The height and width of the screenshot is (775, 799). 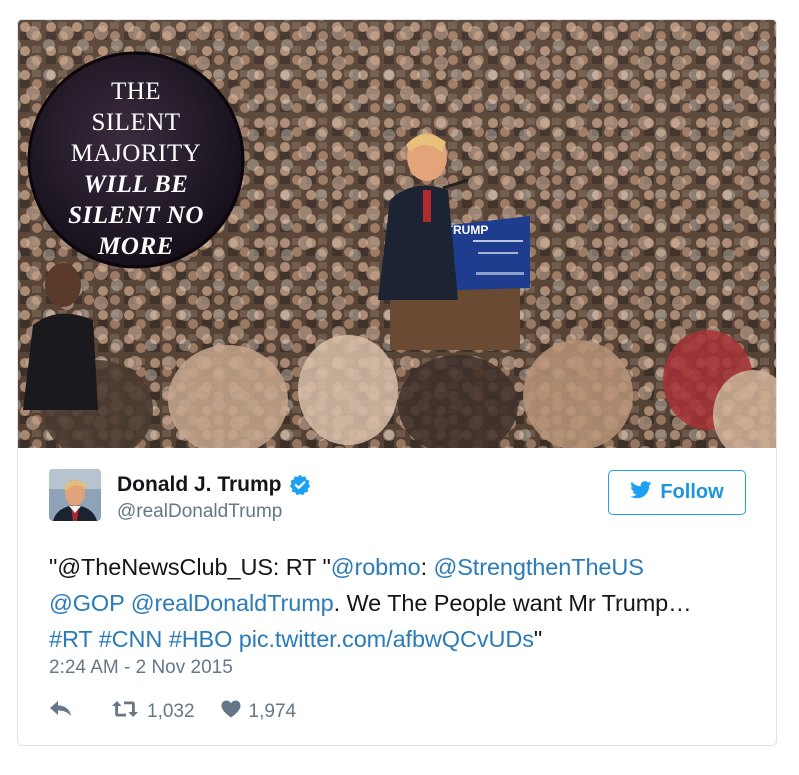 I want to click on tweet-actions: 1,032 1,974, so click(x=172, y=712).